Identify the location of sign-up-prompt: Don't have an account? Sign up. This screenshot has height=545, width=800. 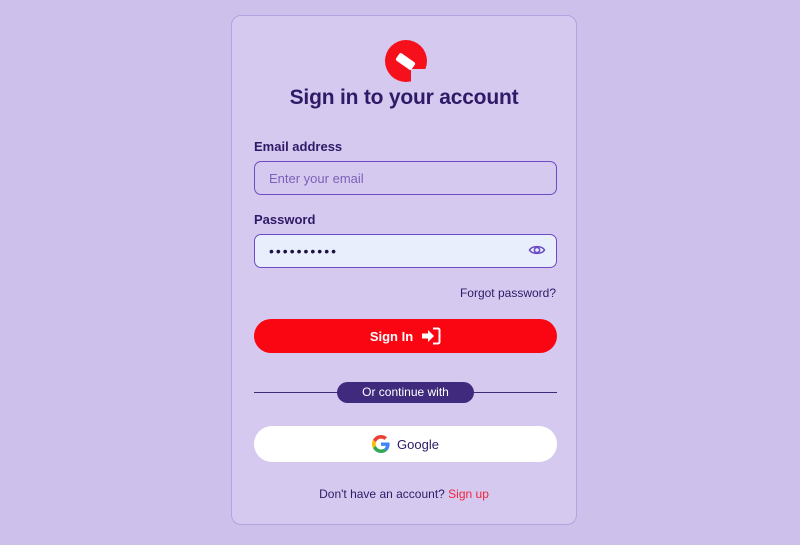
(404, 494).